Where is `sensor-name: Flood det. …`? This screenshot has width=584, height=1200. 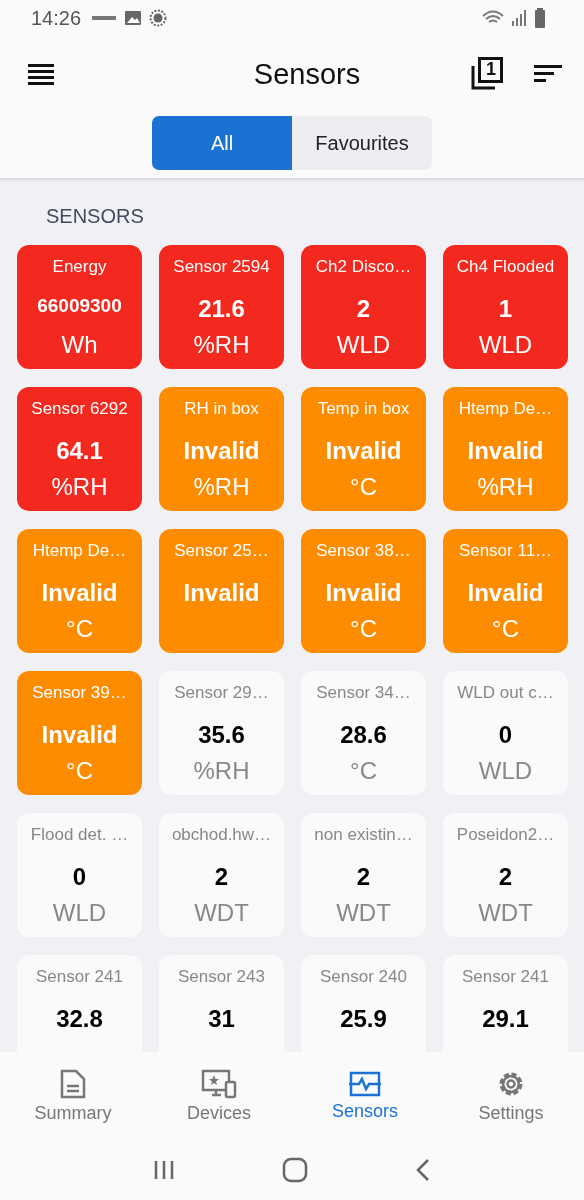 sensor-name: Flood det. … is located at coordinates (79, 835).